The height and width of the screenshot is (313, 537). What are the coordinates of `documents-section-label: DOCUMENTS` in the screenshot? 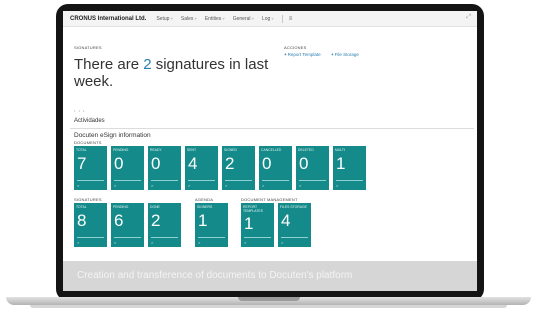 It's located at (88, 142).